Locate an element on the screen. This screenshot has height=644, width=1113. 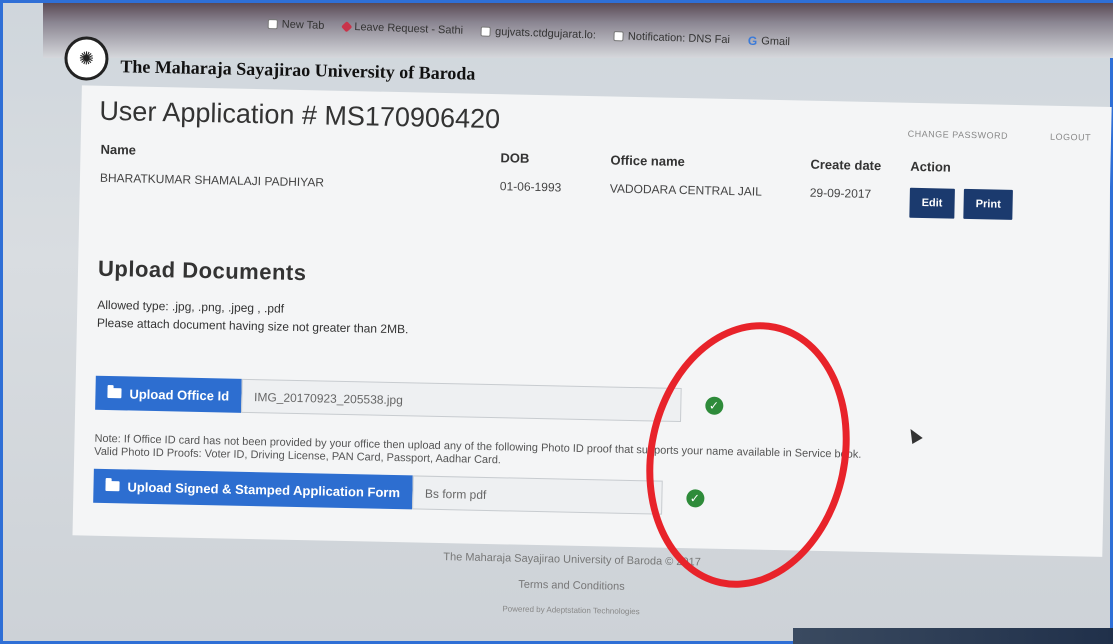
cell-office: VADODARA CENTRAL JAIL is located at coordinates (686, 190).